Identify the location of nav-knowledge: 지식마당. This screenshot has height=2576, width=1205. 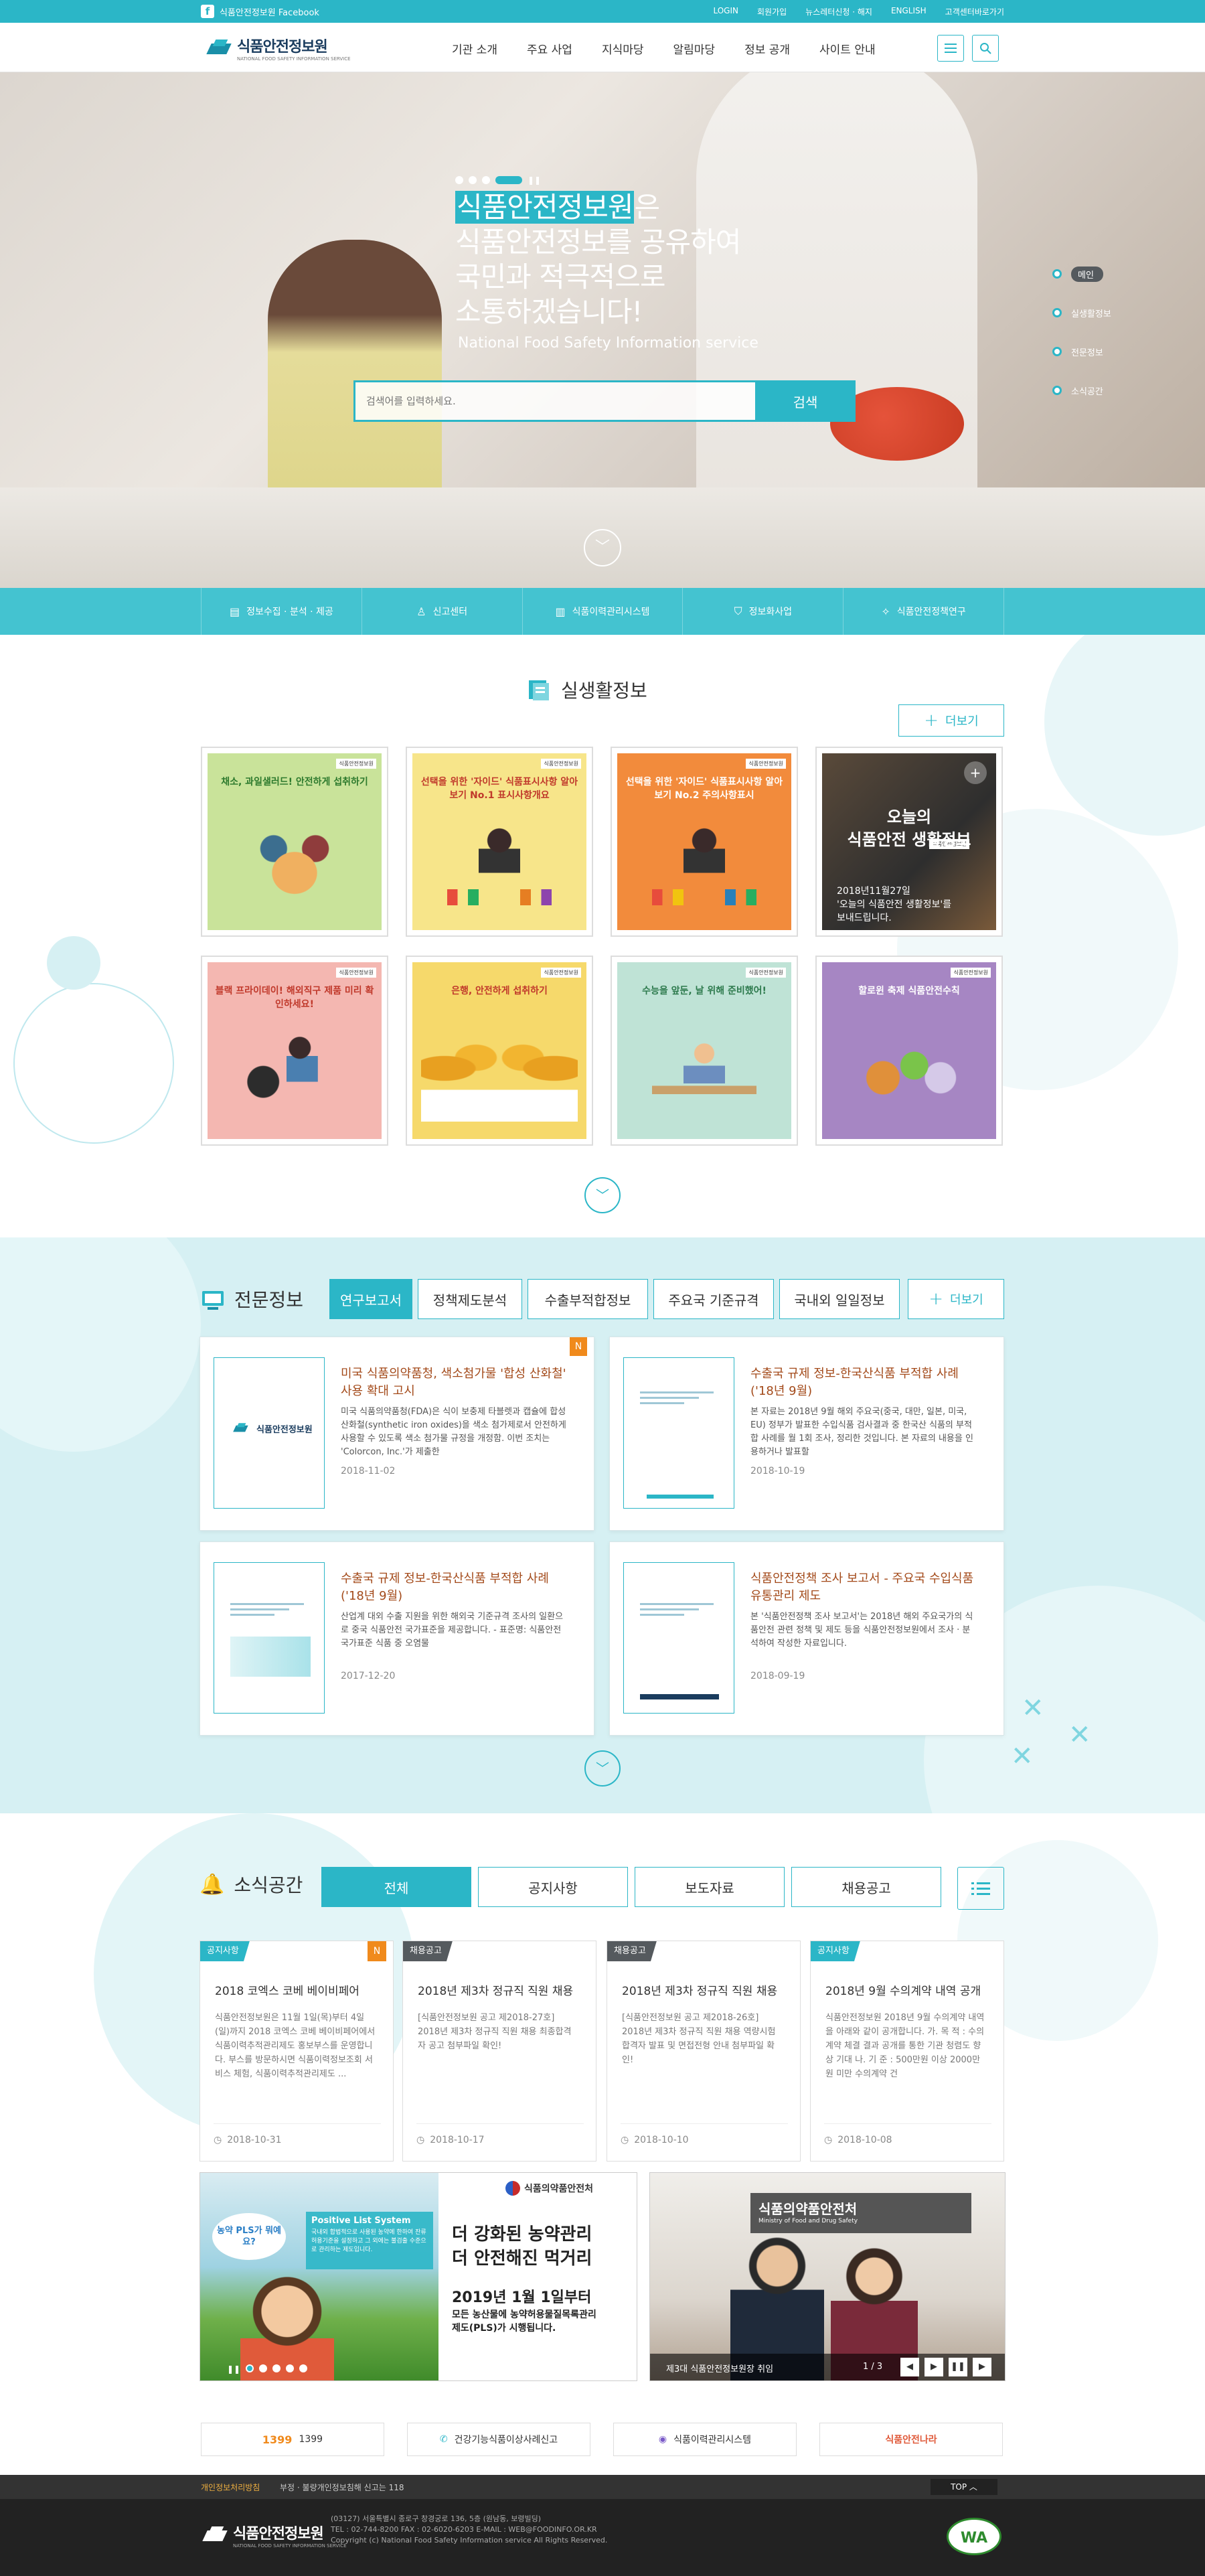
(623, 48).